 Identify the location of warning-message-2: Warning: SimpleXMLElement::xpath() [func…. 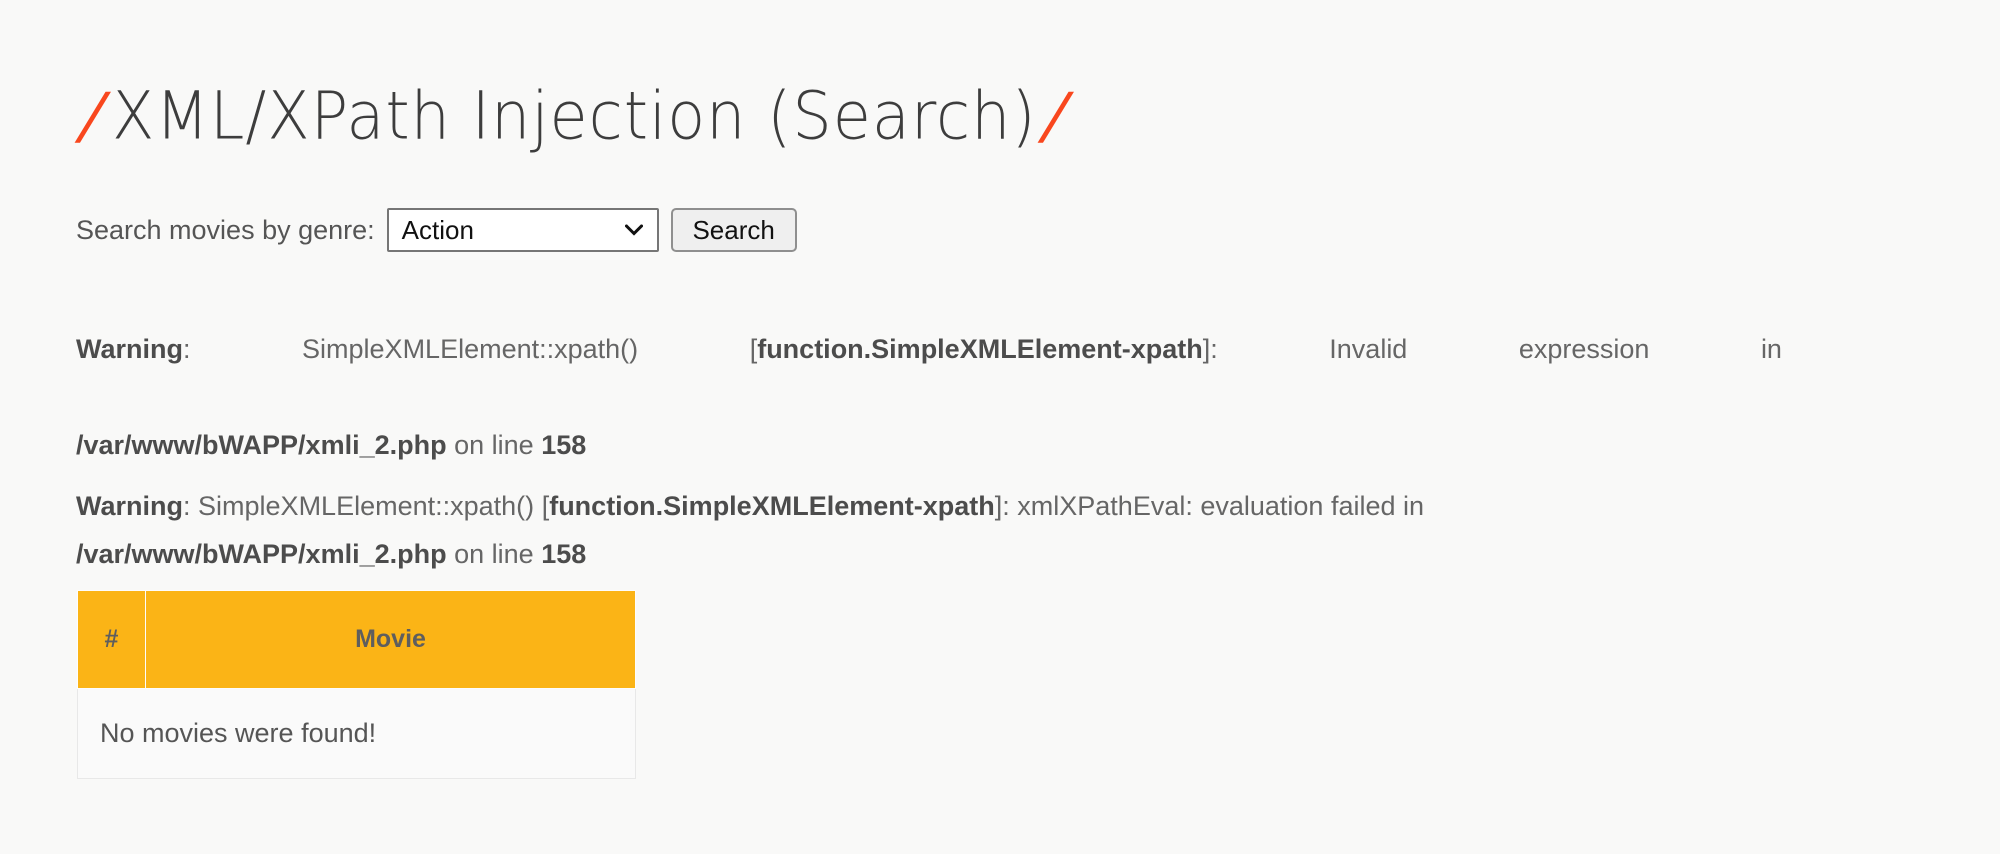
(929, 530).